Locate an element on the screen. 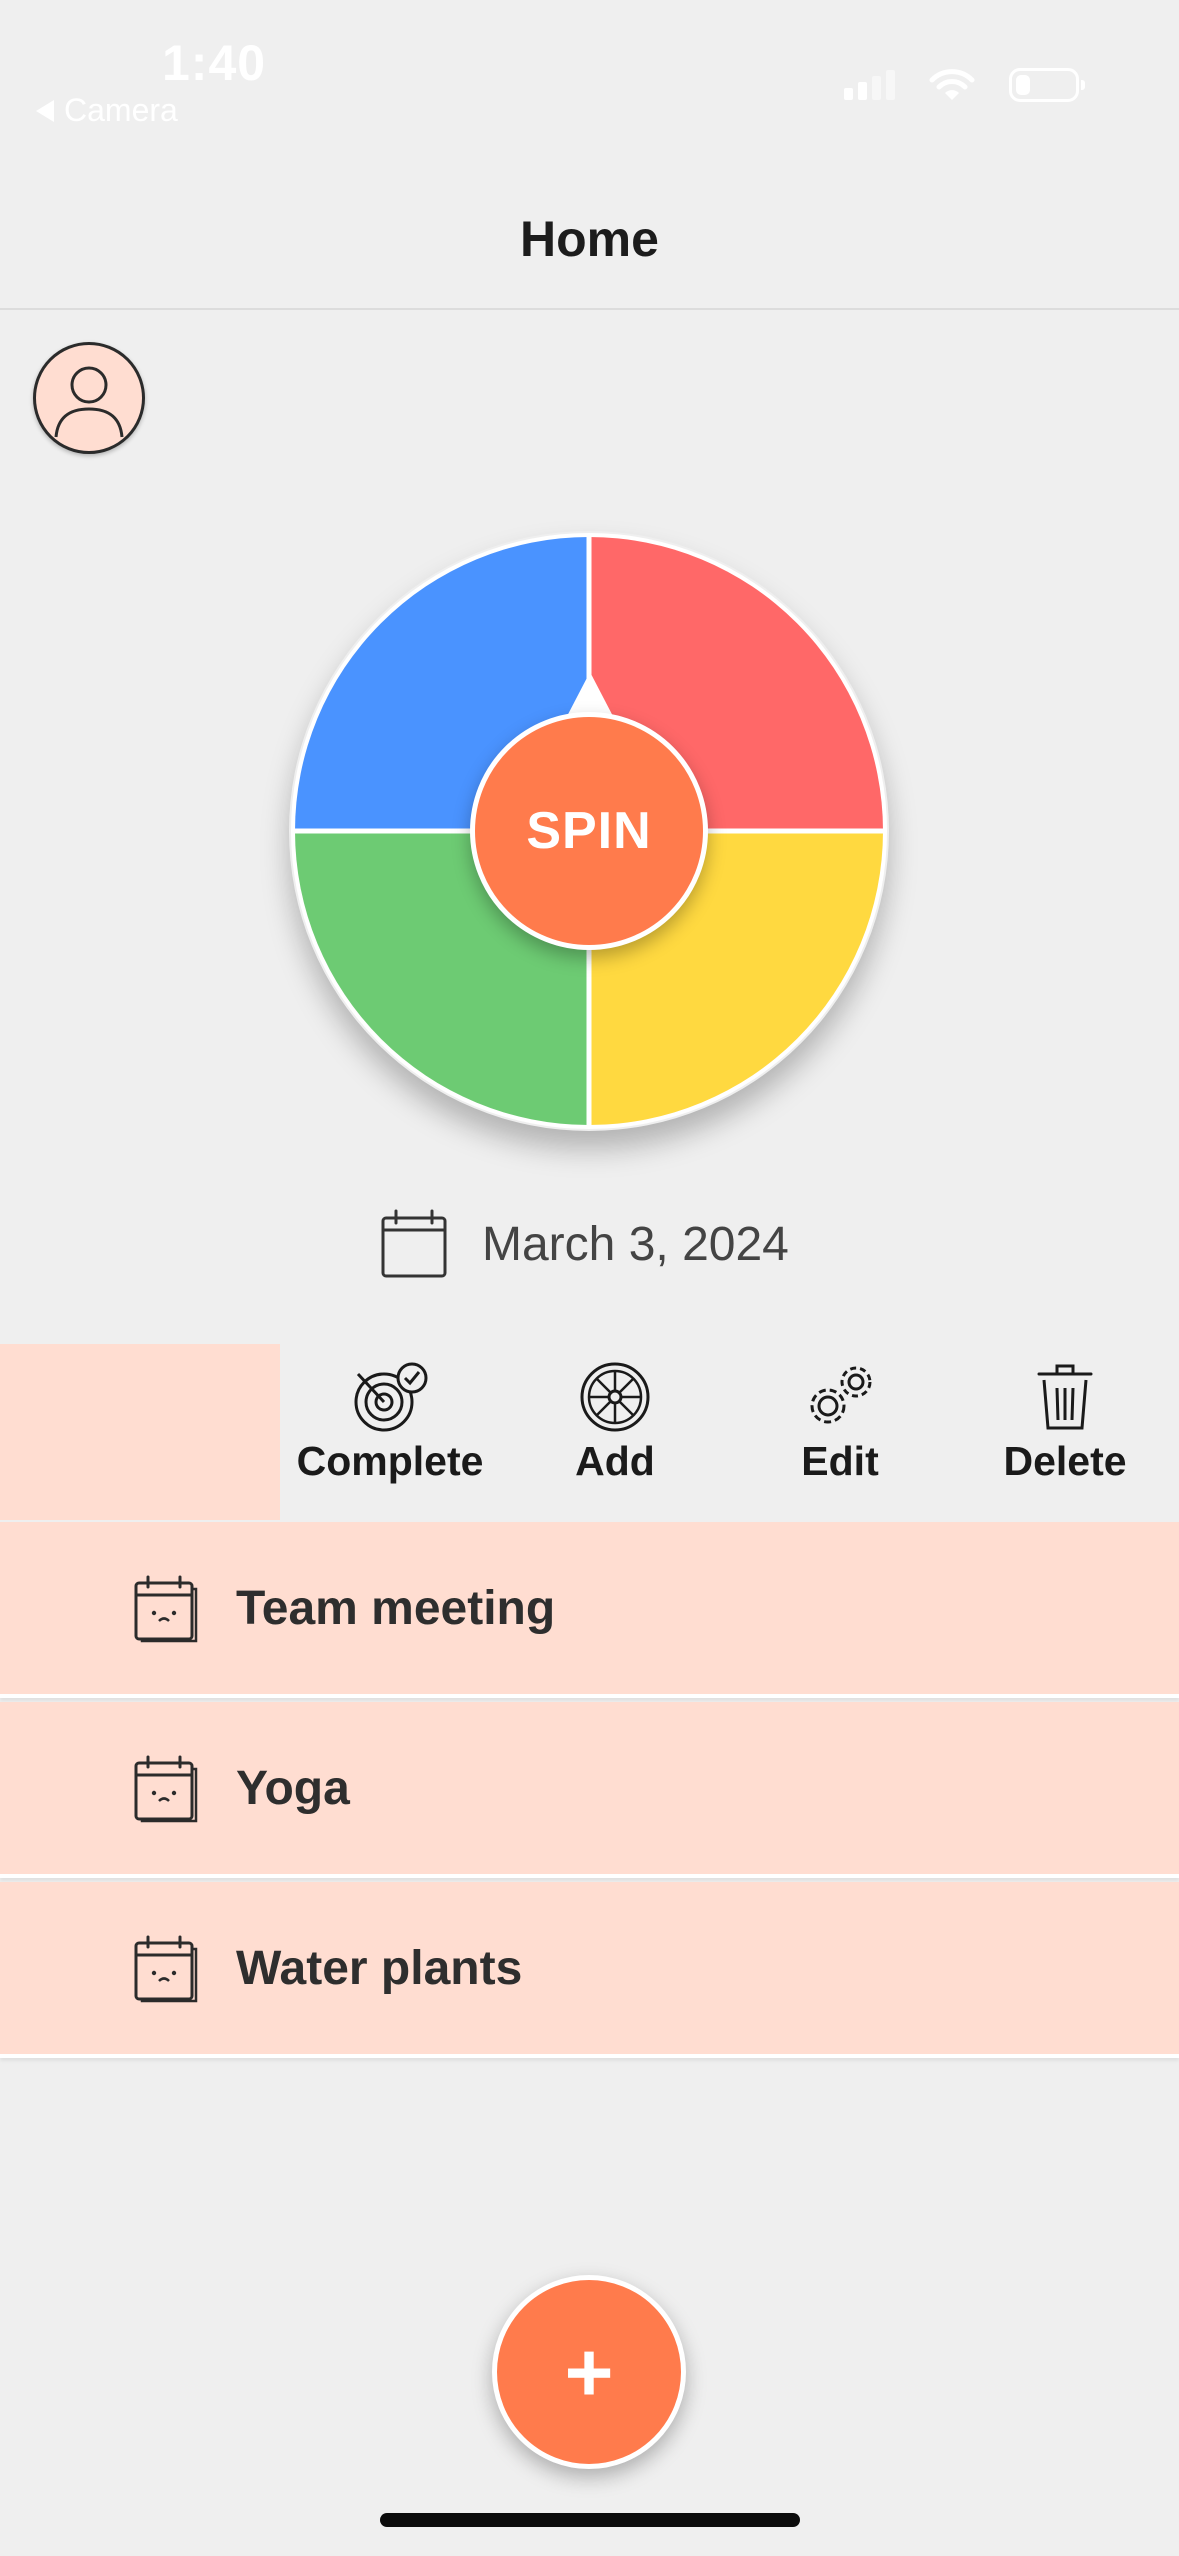  delete-action-button: Delete is located at coordinates (1065, 1422).